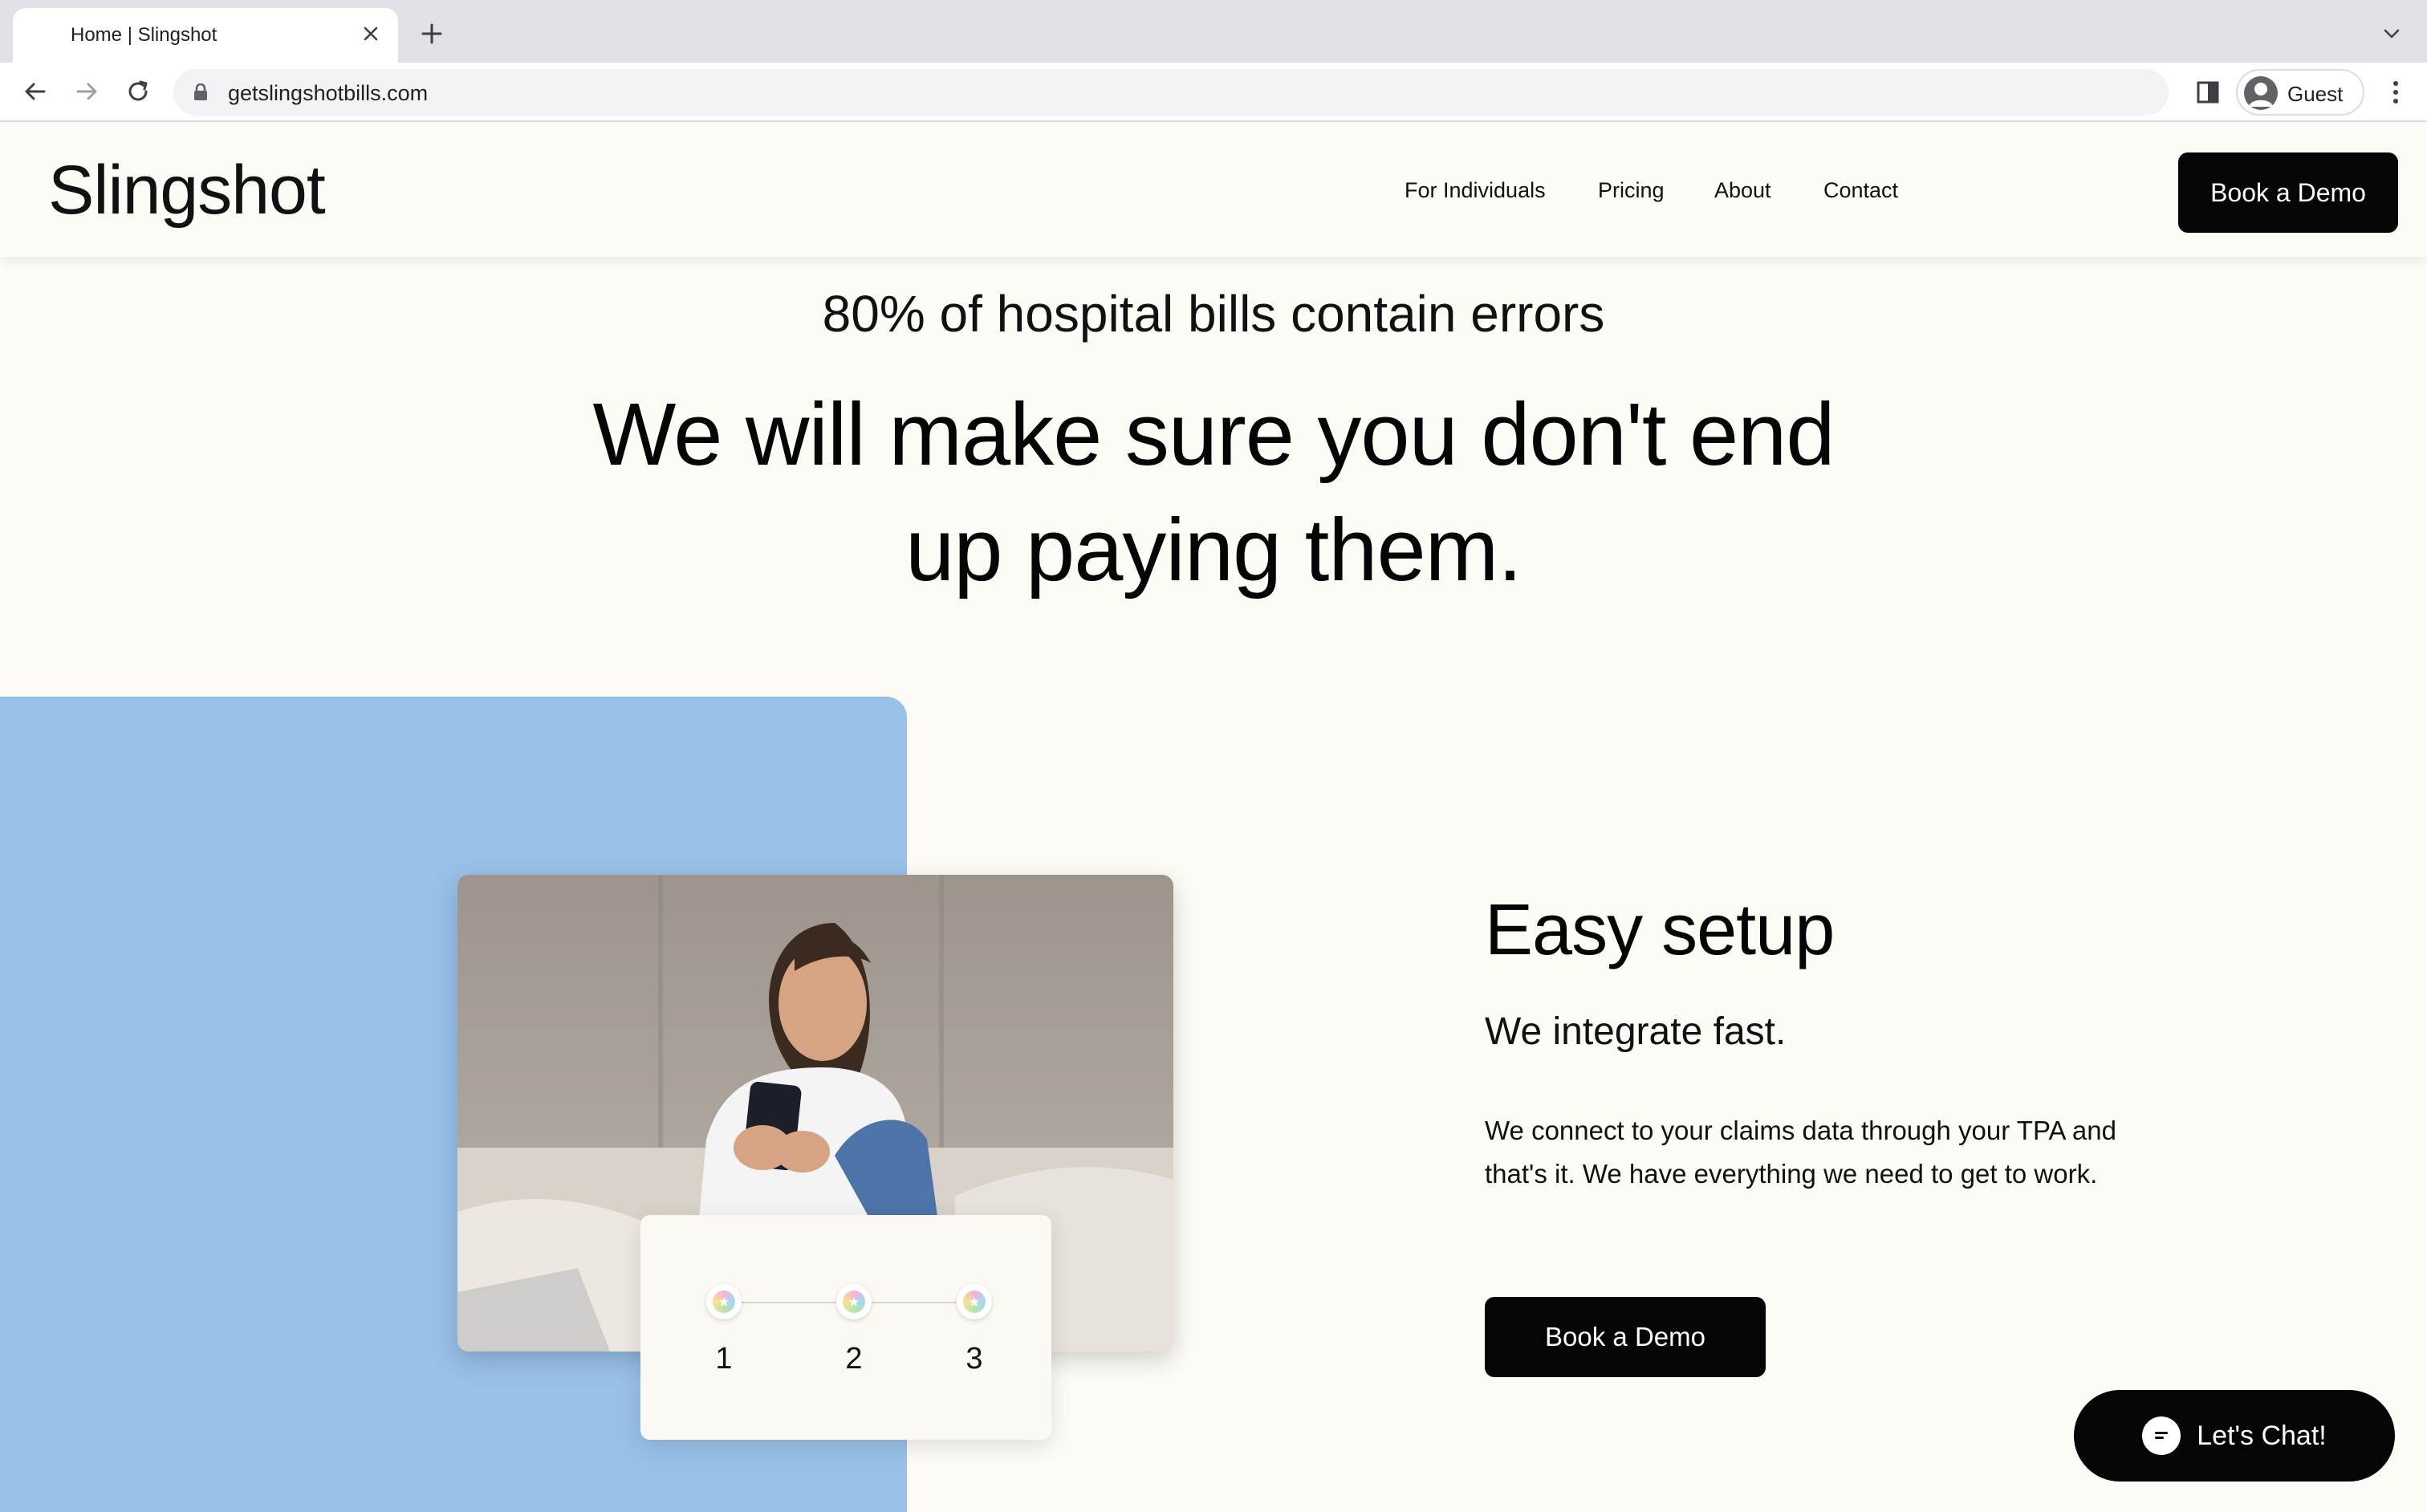 This screenshot has height=1512, width=2427. What do you see at coordinates (1660, 930) in the screenshot?
I see `feature-title: Easy setup` at bounding box center [1660, 930].